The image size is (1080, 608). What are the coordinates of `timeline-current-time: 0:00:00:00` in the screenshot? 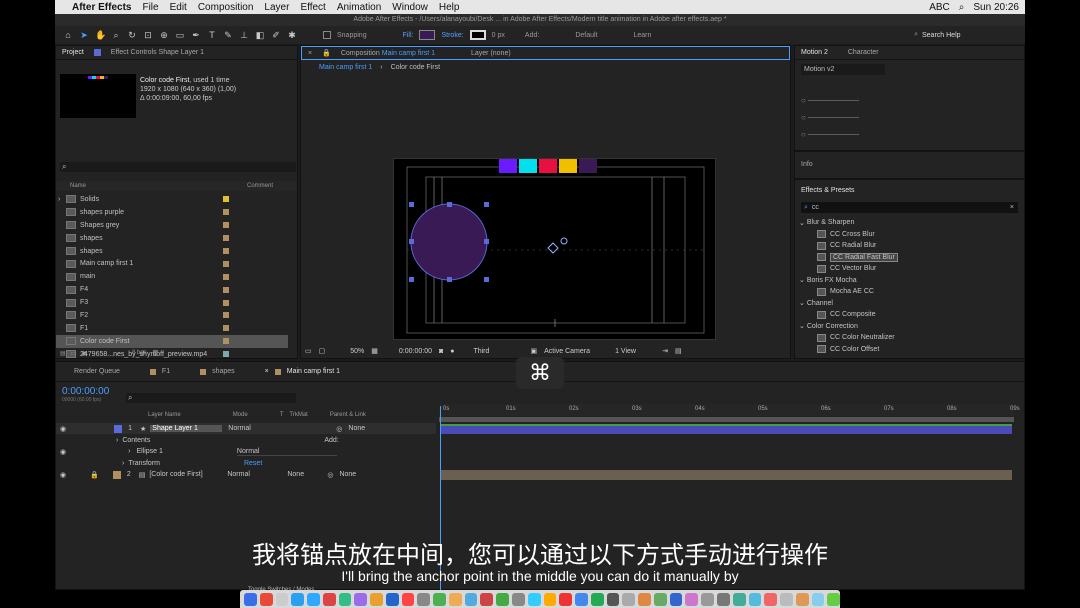 It's located at (85, 391).